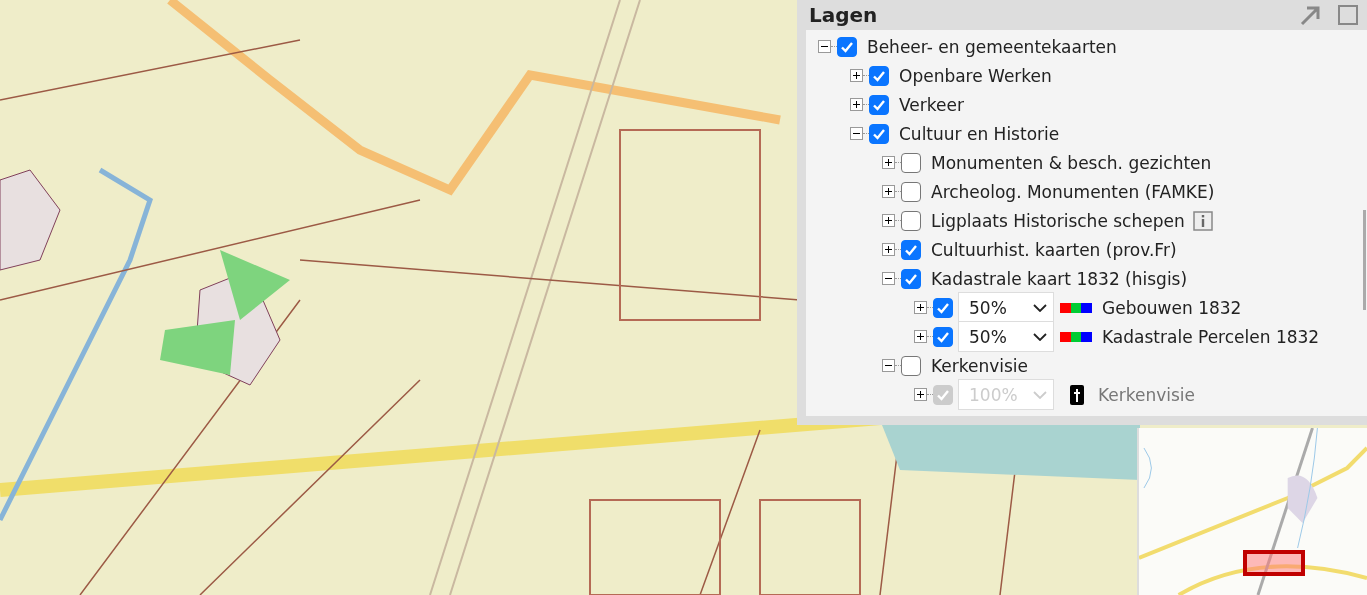 Image resolution: width=1367 pixels, height=595 pixels. What do you see at coordinates (979, 133) in the screenshot?
I see `layer-label: Cultuur en Historie` at bounding box center [979, 133].